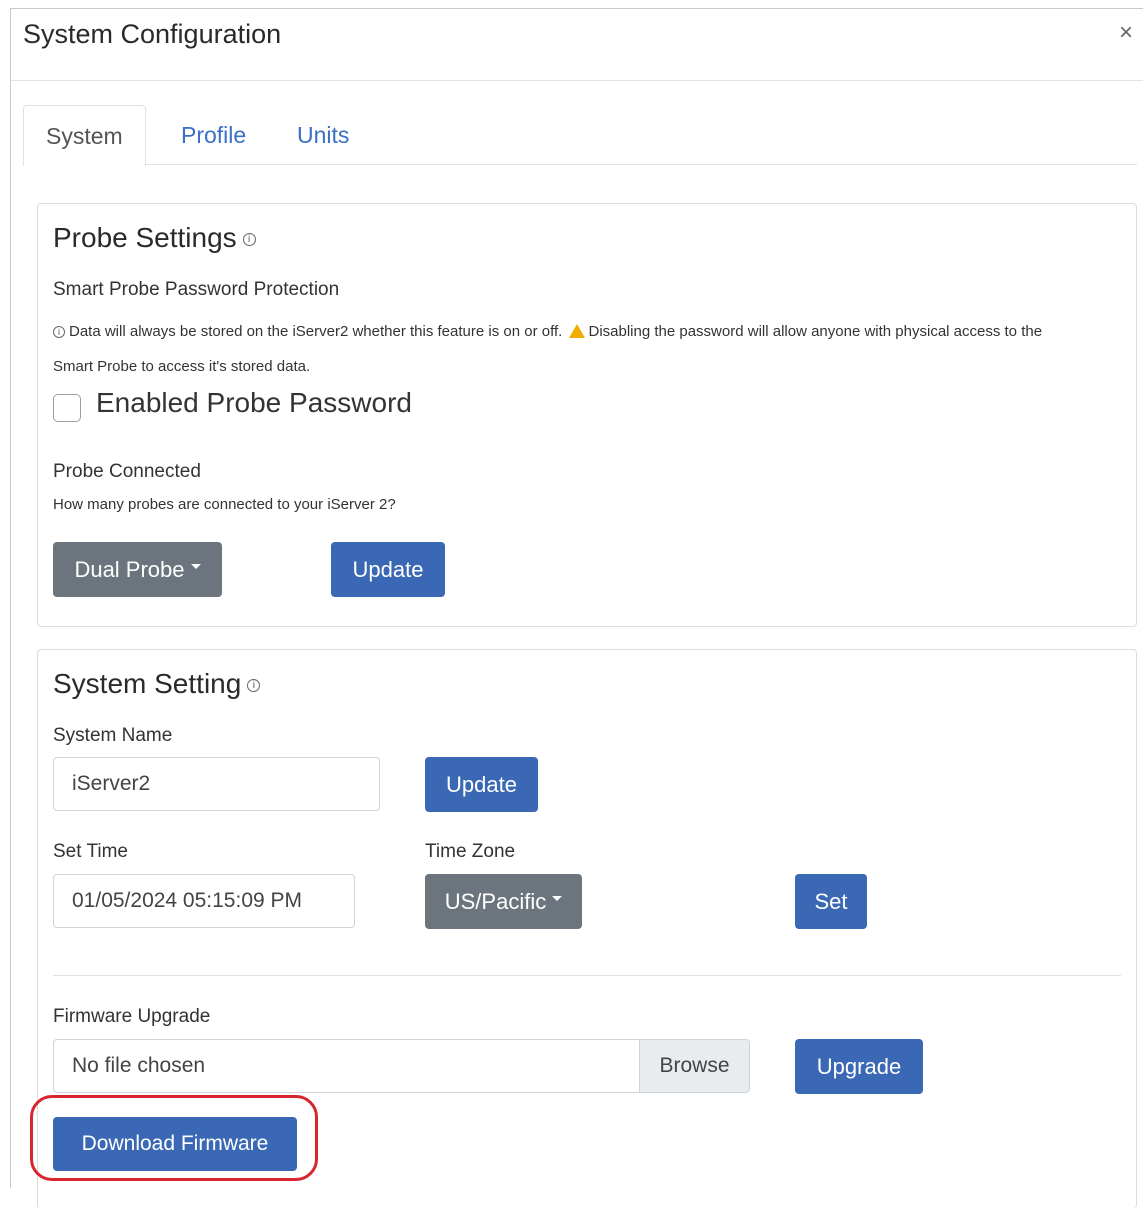  Describe the element at coordinates (388, 569) in the screenshot. I see `probe-update-button: Update` at that location.